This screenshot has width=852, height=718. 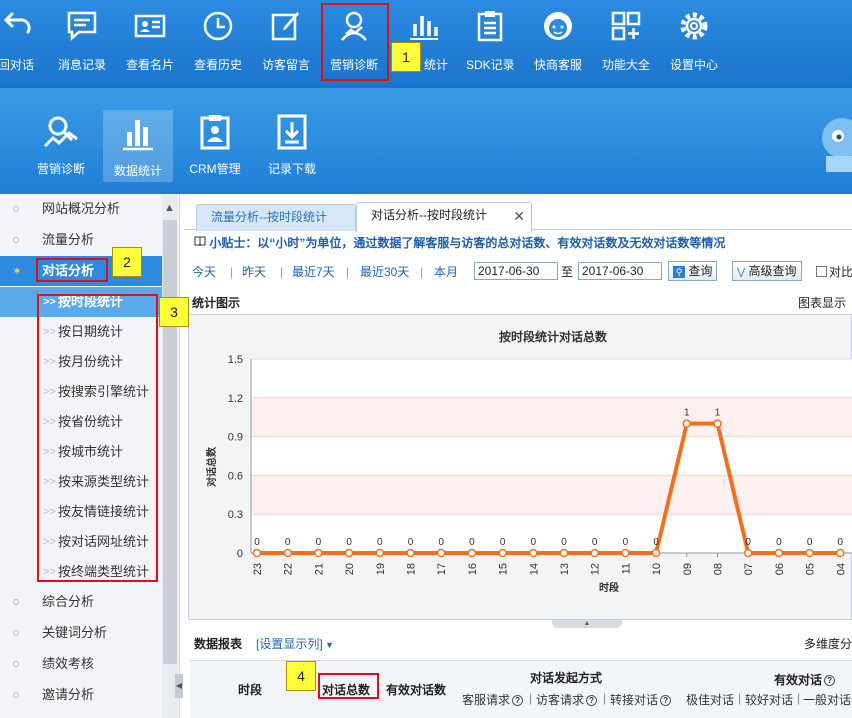 What do you see at coordinates (215, 146) in the screenshot?
I see `module-crm: CRM管理` at bounding box center [215, 146].